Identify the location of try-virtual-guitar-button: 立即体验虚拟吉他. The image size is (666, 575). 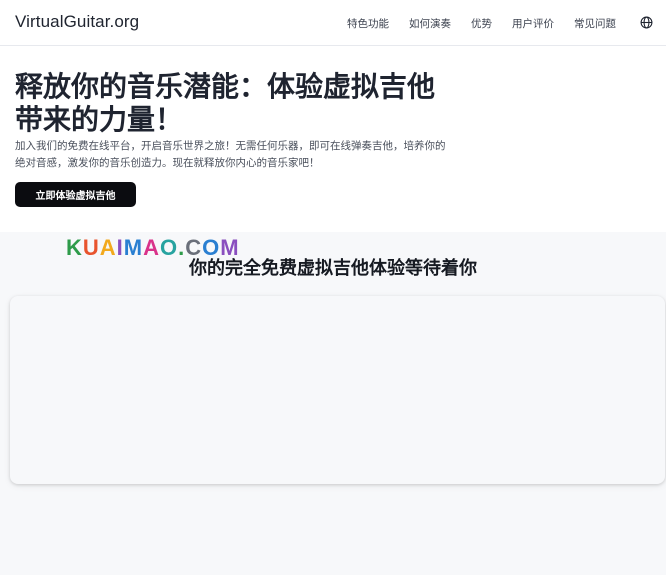
(75, 194).